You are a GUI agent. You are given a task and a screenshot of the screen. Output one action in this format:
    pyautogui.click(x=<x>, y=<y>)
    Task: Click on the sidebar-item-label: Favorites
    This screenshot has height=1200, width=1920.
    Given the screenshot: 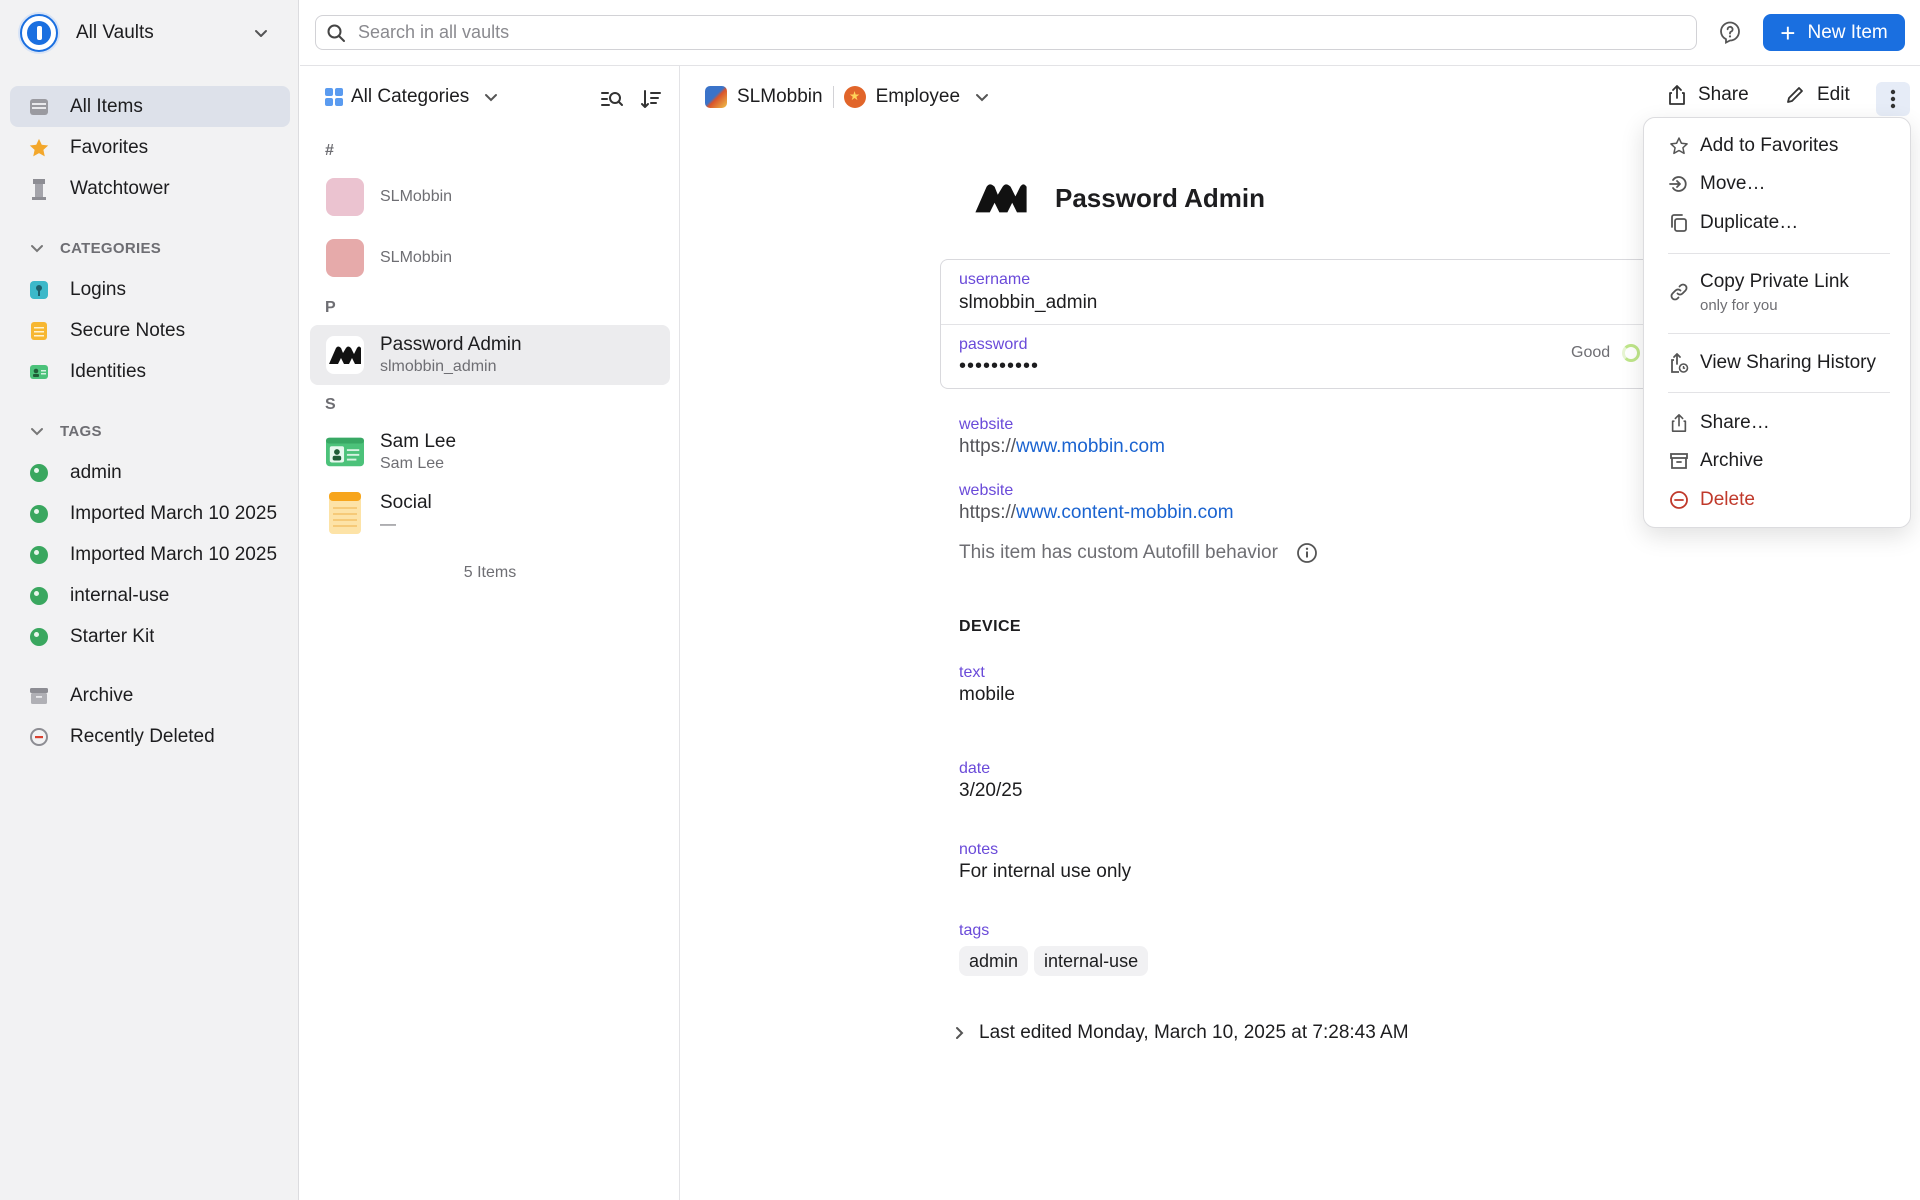 What is the action you would take?
    pyautogui.click(x=109, y=147)
    